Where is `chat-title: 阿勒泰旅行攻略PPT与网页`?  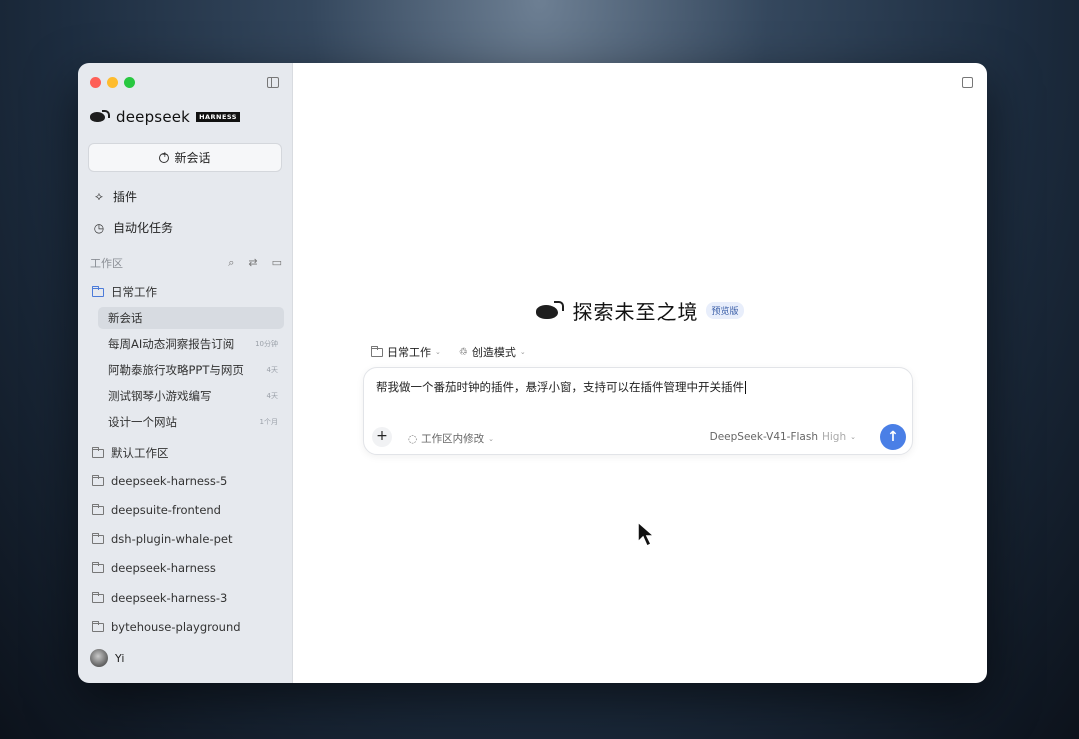 chat-title: 阿勒泰旅行攻略PPT与网页 is located at coordinates (176, 370).